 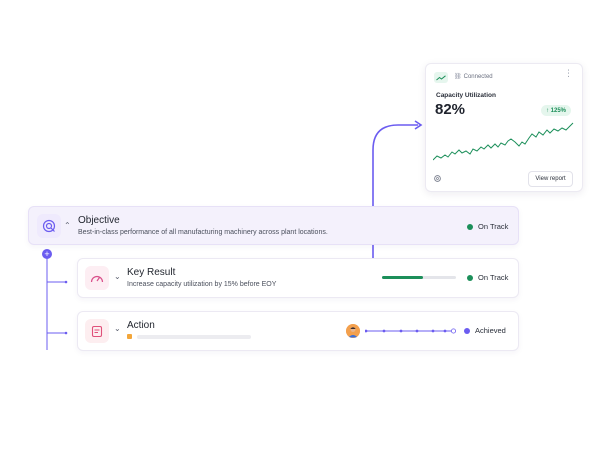 I want to click on objective-status: On Track, so click(x=487, y=226).